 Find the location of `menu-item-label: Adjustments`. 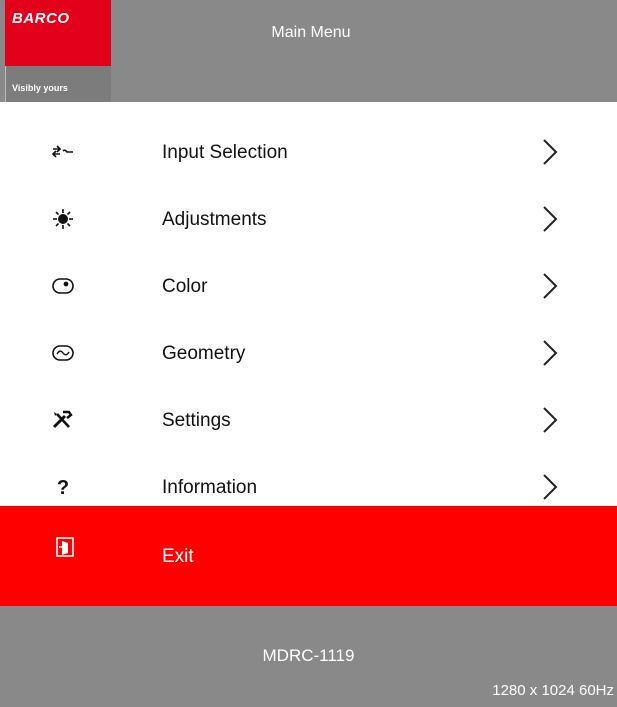

menu-item-label: Adjustments is located at coordinates (214, 219).